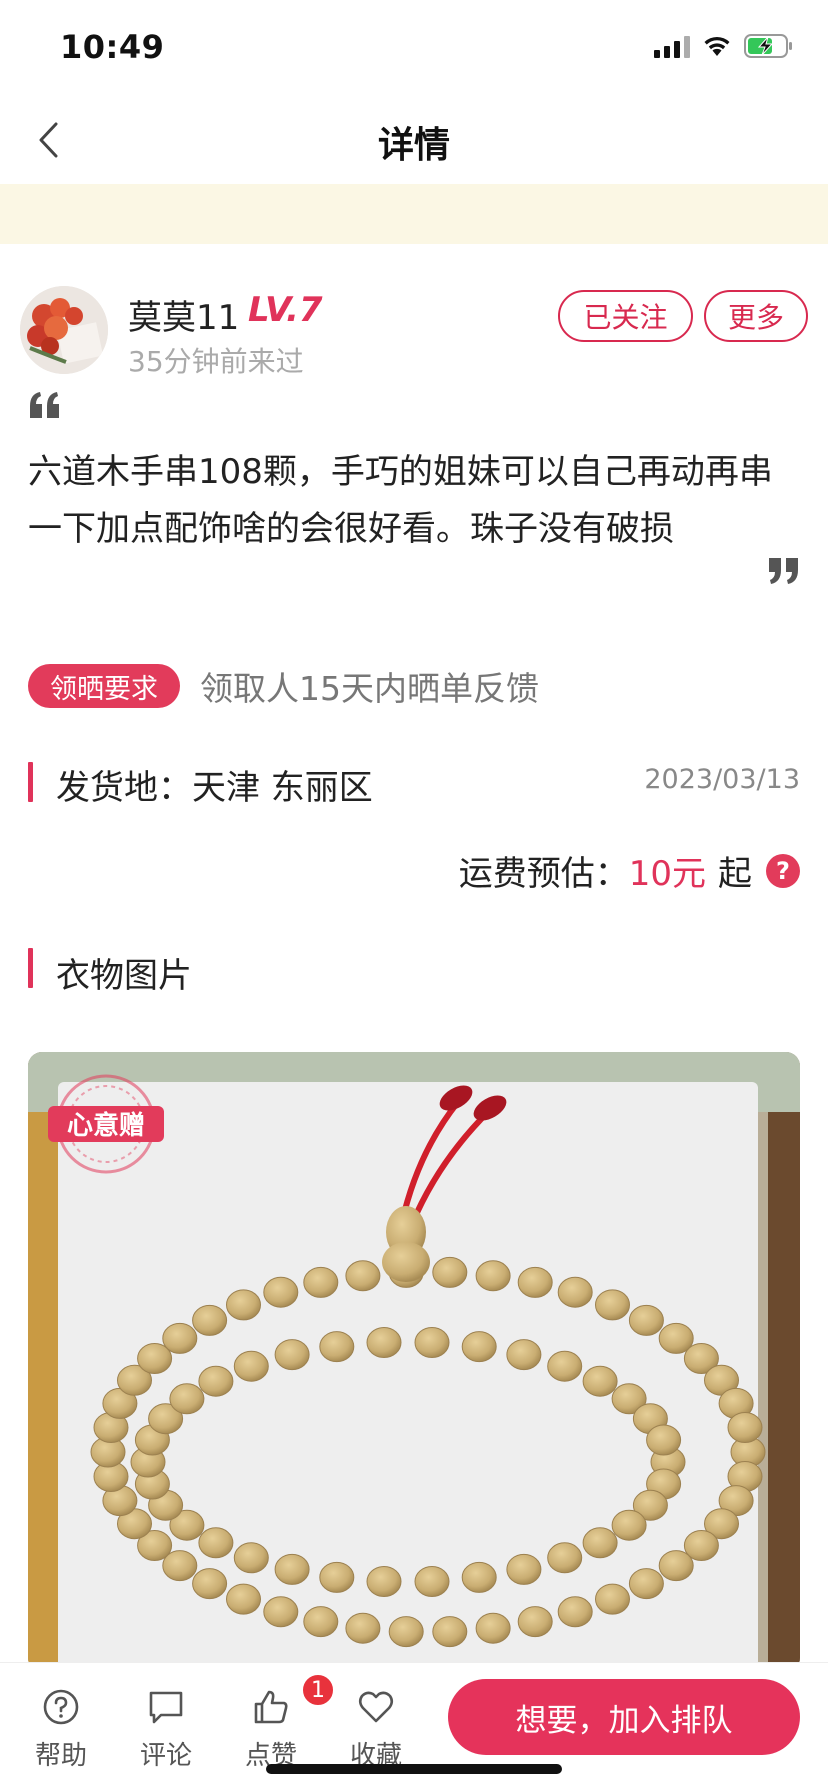 This screenshot has height=1792, width=828. I want to click on tab-help: 帮助, so click(61, 1728).